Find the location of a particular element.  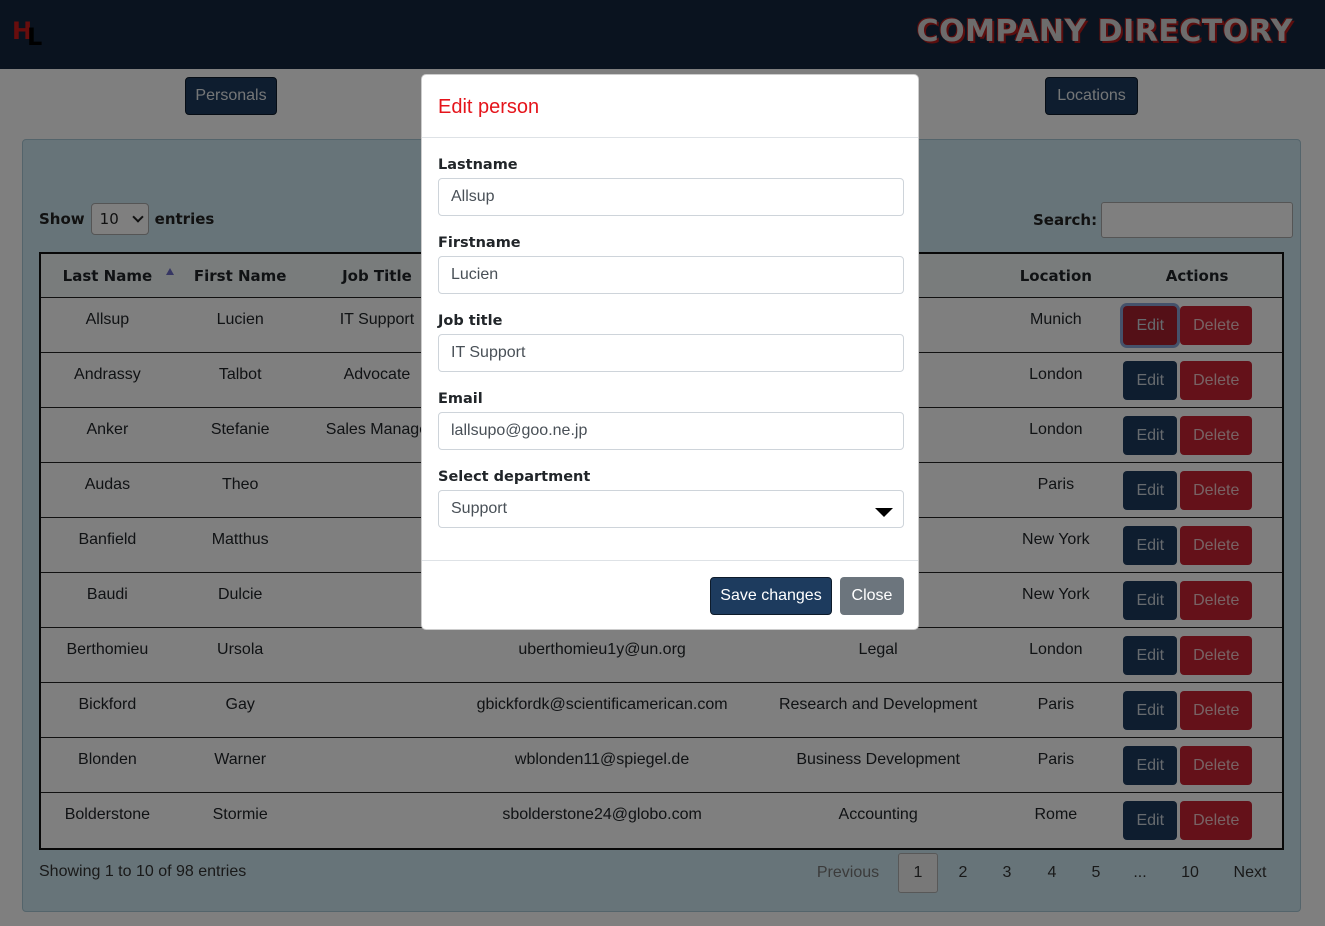

lastname-input: Allsup is located at coordinates (671, 197).